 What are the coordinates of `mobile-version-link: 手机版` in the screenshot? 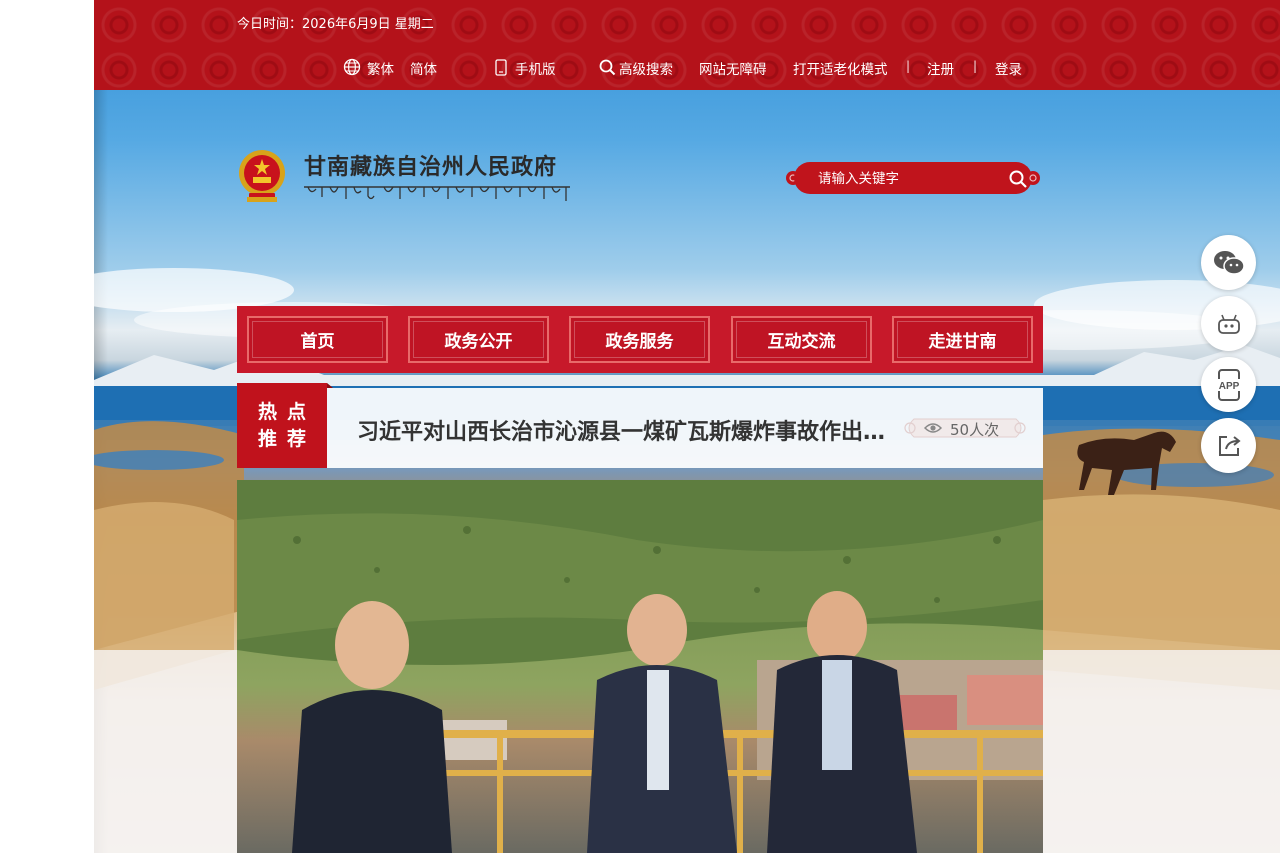 It's located at (535, 68).